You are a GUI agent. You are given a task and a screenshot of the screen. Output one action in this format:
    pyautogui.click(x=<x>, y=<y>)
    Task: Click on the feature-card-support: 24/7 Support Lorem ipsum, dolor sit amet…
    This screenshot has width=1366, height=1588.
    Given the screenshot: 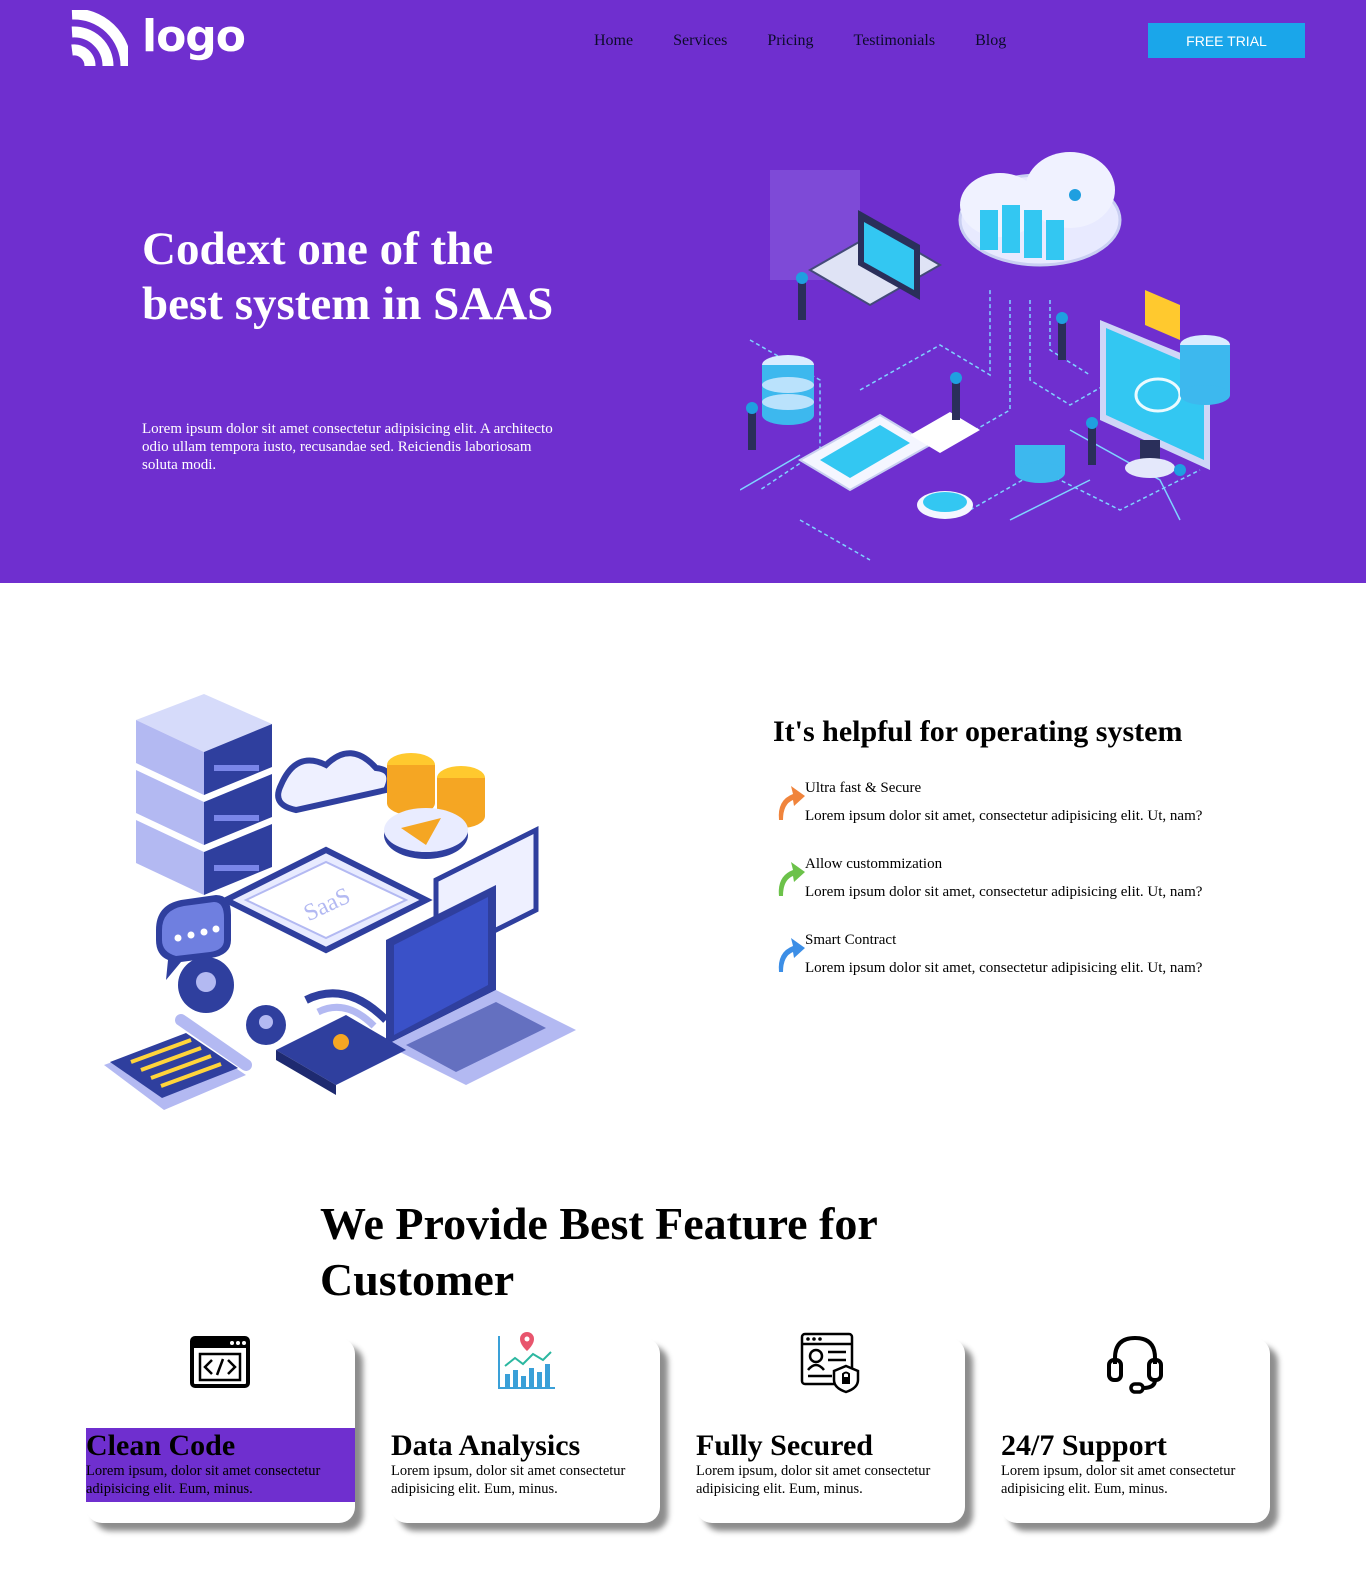 What is the action you would take?
    pyautogui.click(x=1135, y=1429)
    